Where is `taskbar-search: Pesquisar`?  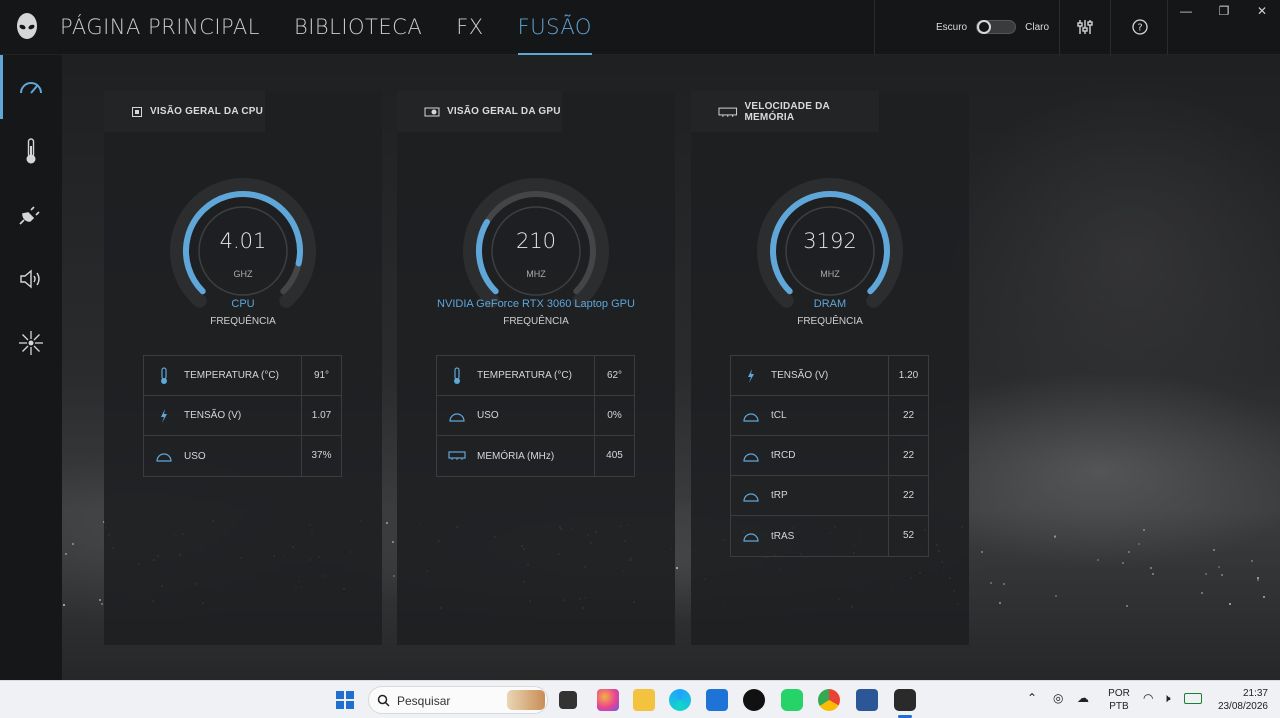
taskbar-search: Pesquisar is located at coordinates (458, 700).